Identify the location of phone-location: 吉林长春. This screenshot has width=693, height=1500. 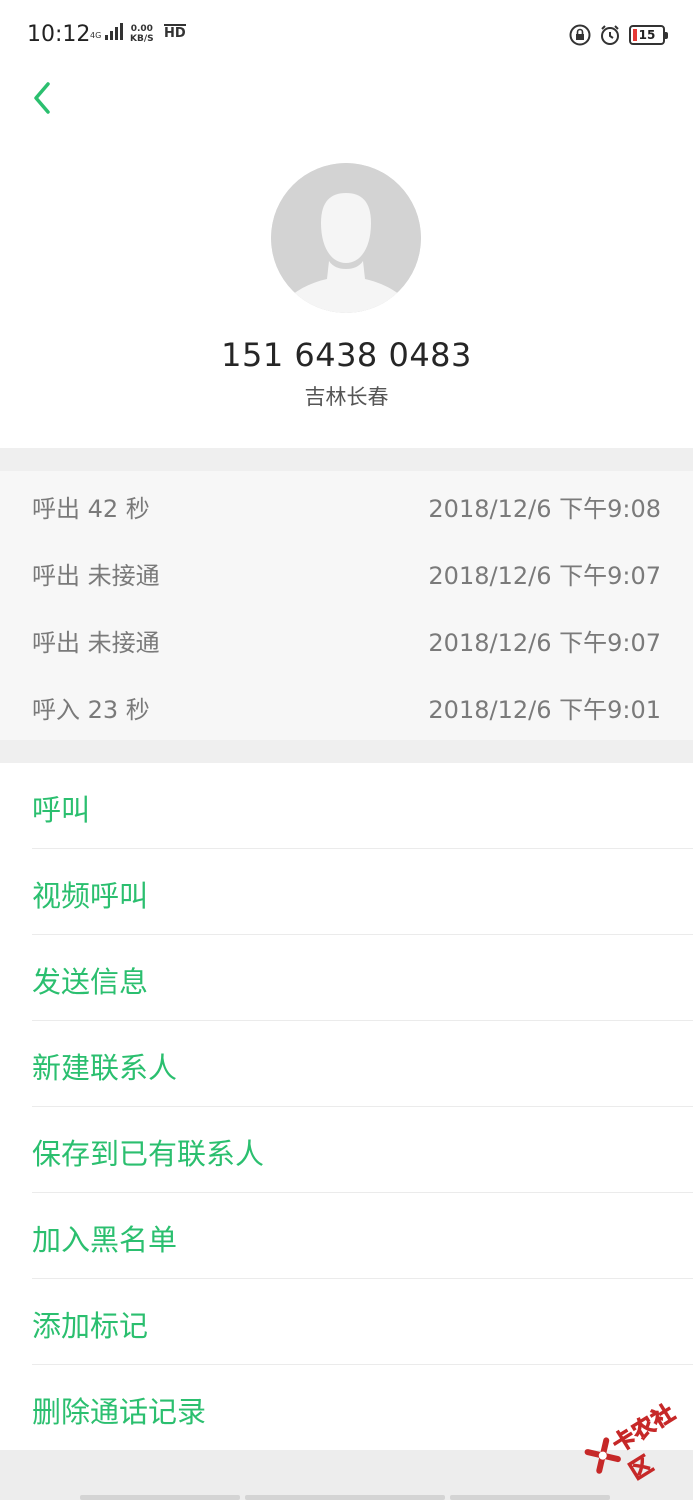
(346, 397).